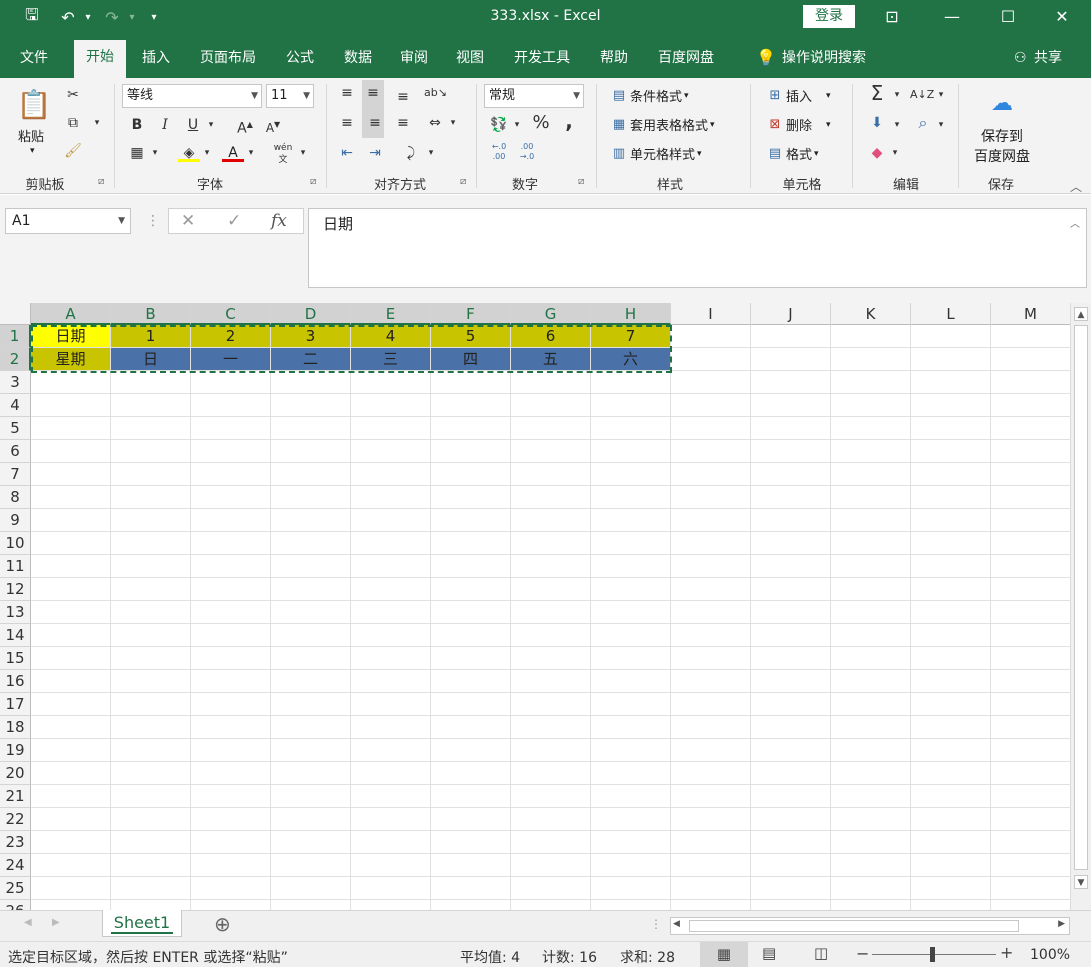  I want to click on conditional-formatting-button: ▤ 条件格式 ▾, so click(648, 95).